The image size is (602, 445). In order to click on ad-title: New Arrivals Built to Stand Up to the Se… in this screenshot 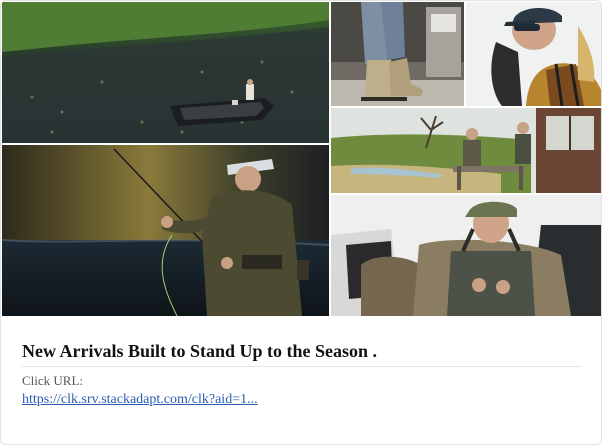, I will do `click(302, 354)`.